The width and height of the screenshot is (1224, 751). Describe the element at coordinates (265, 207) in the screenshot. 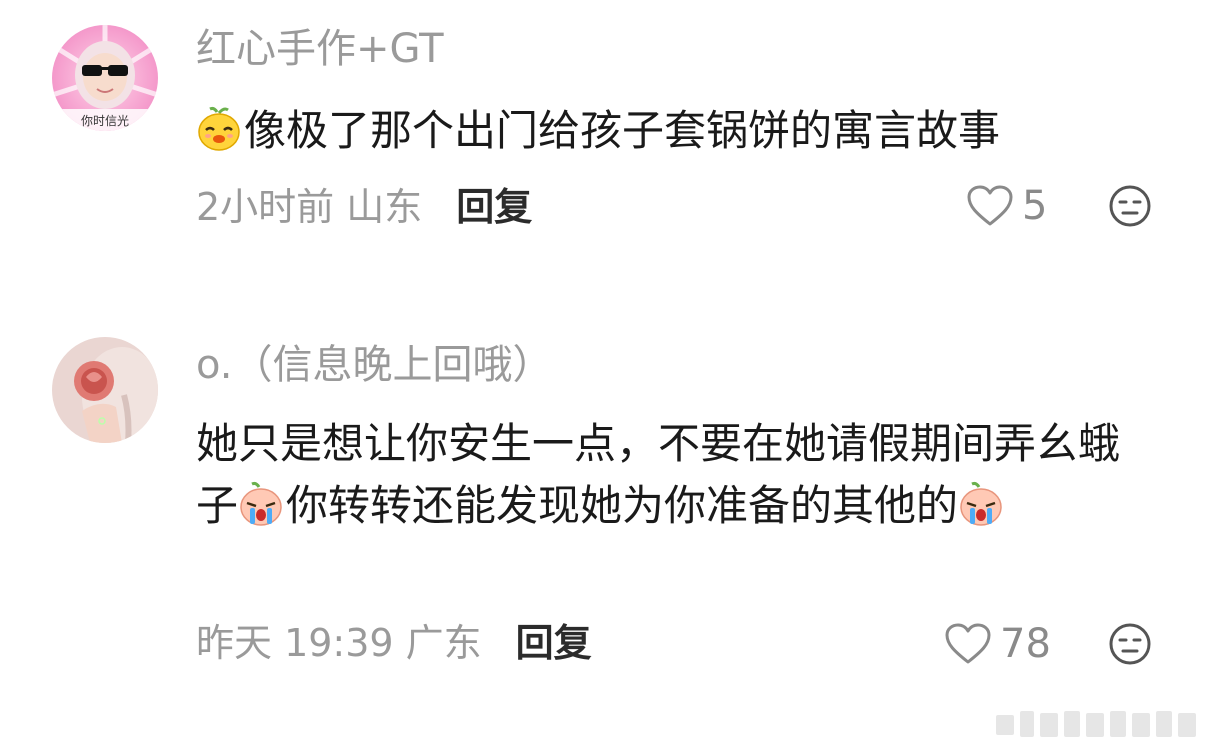

I see `comment-time: 2小时前` at that location.